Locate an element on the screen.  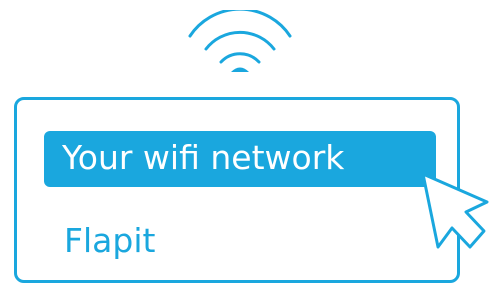
pointer-cursor-icon is located at coordinates (455, 210).